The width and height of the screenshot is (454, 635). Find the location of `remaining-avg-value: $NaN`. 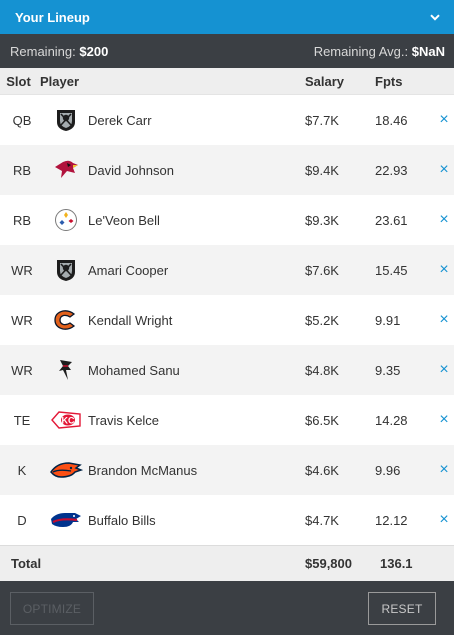

remaining-avg-value: $NaN is located at coordinates (428, 51).